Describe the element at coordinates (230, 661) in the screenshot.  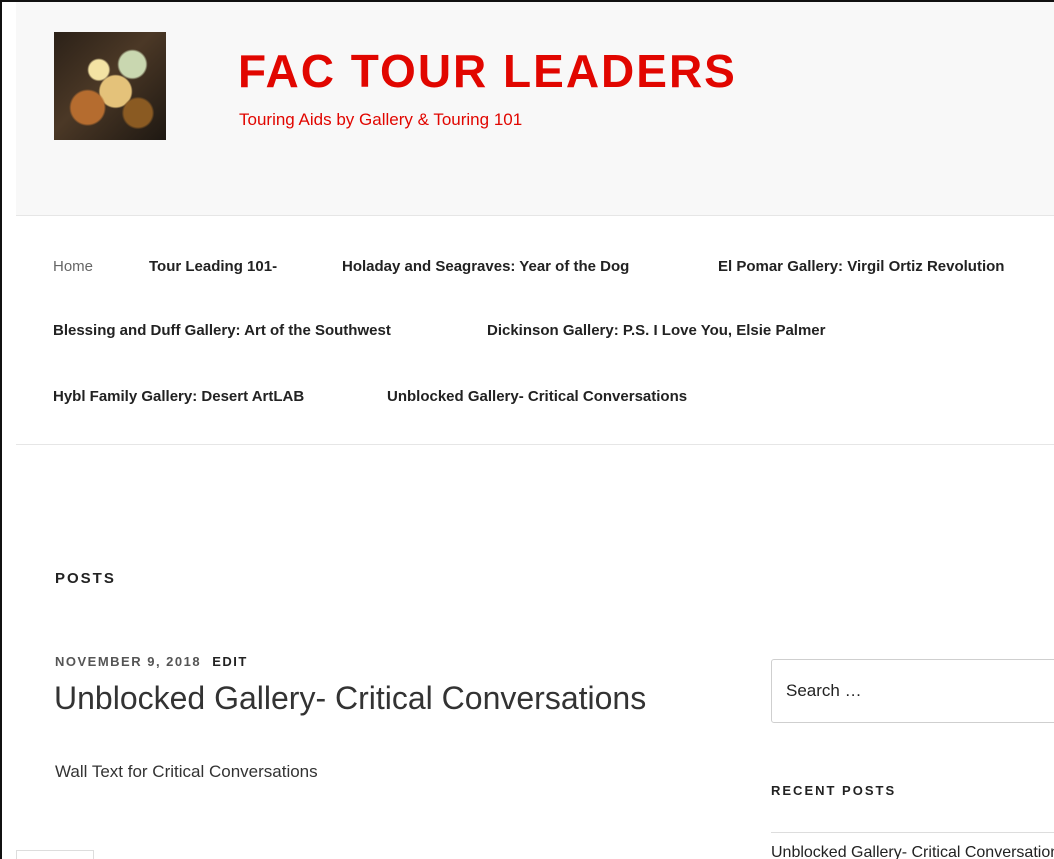
I see `edit-link: EDIT` at that location.